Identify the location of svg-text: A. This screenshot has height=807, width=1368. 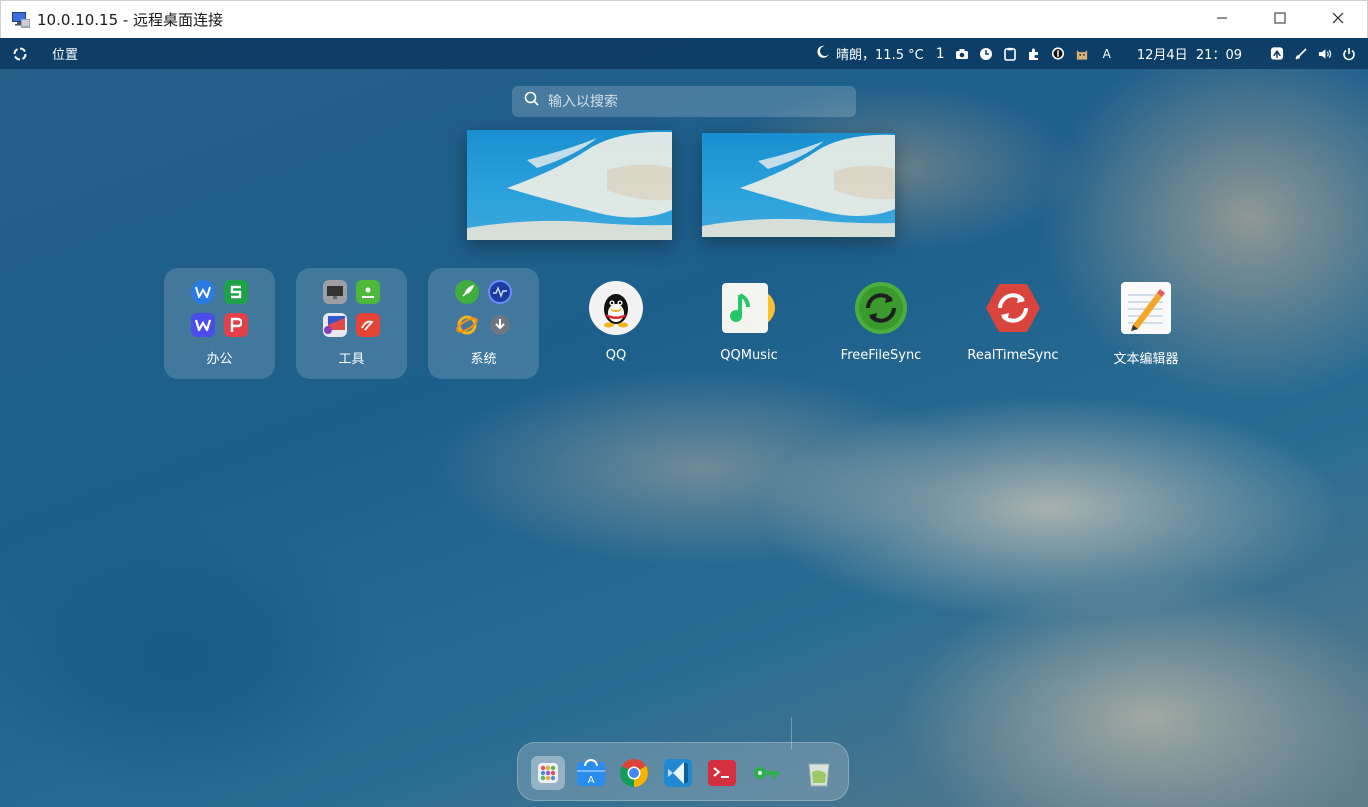
(591, 780).